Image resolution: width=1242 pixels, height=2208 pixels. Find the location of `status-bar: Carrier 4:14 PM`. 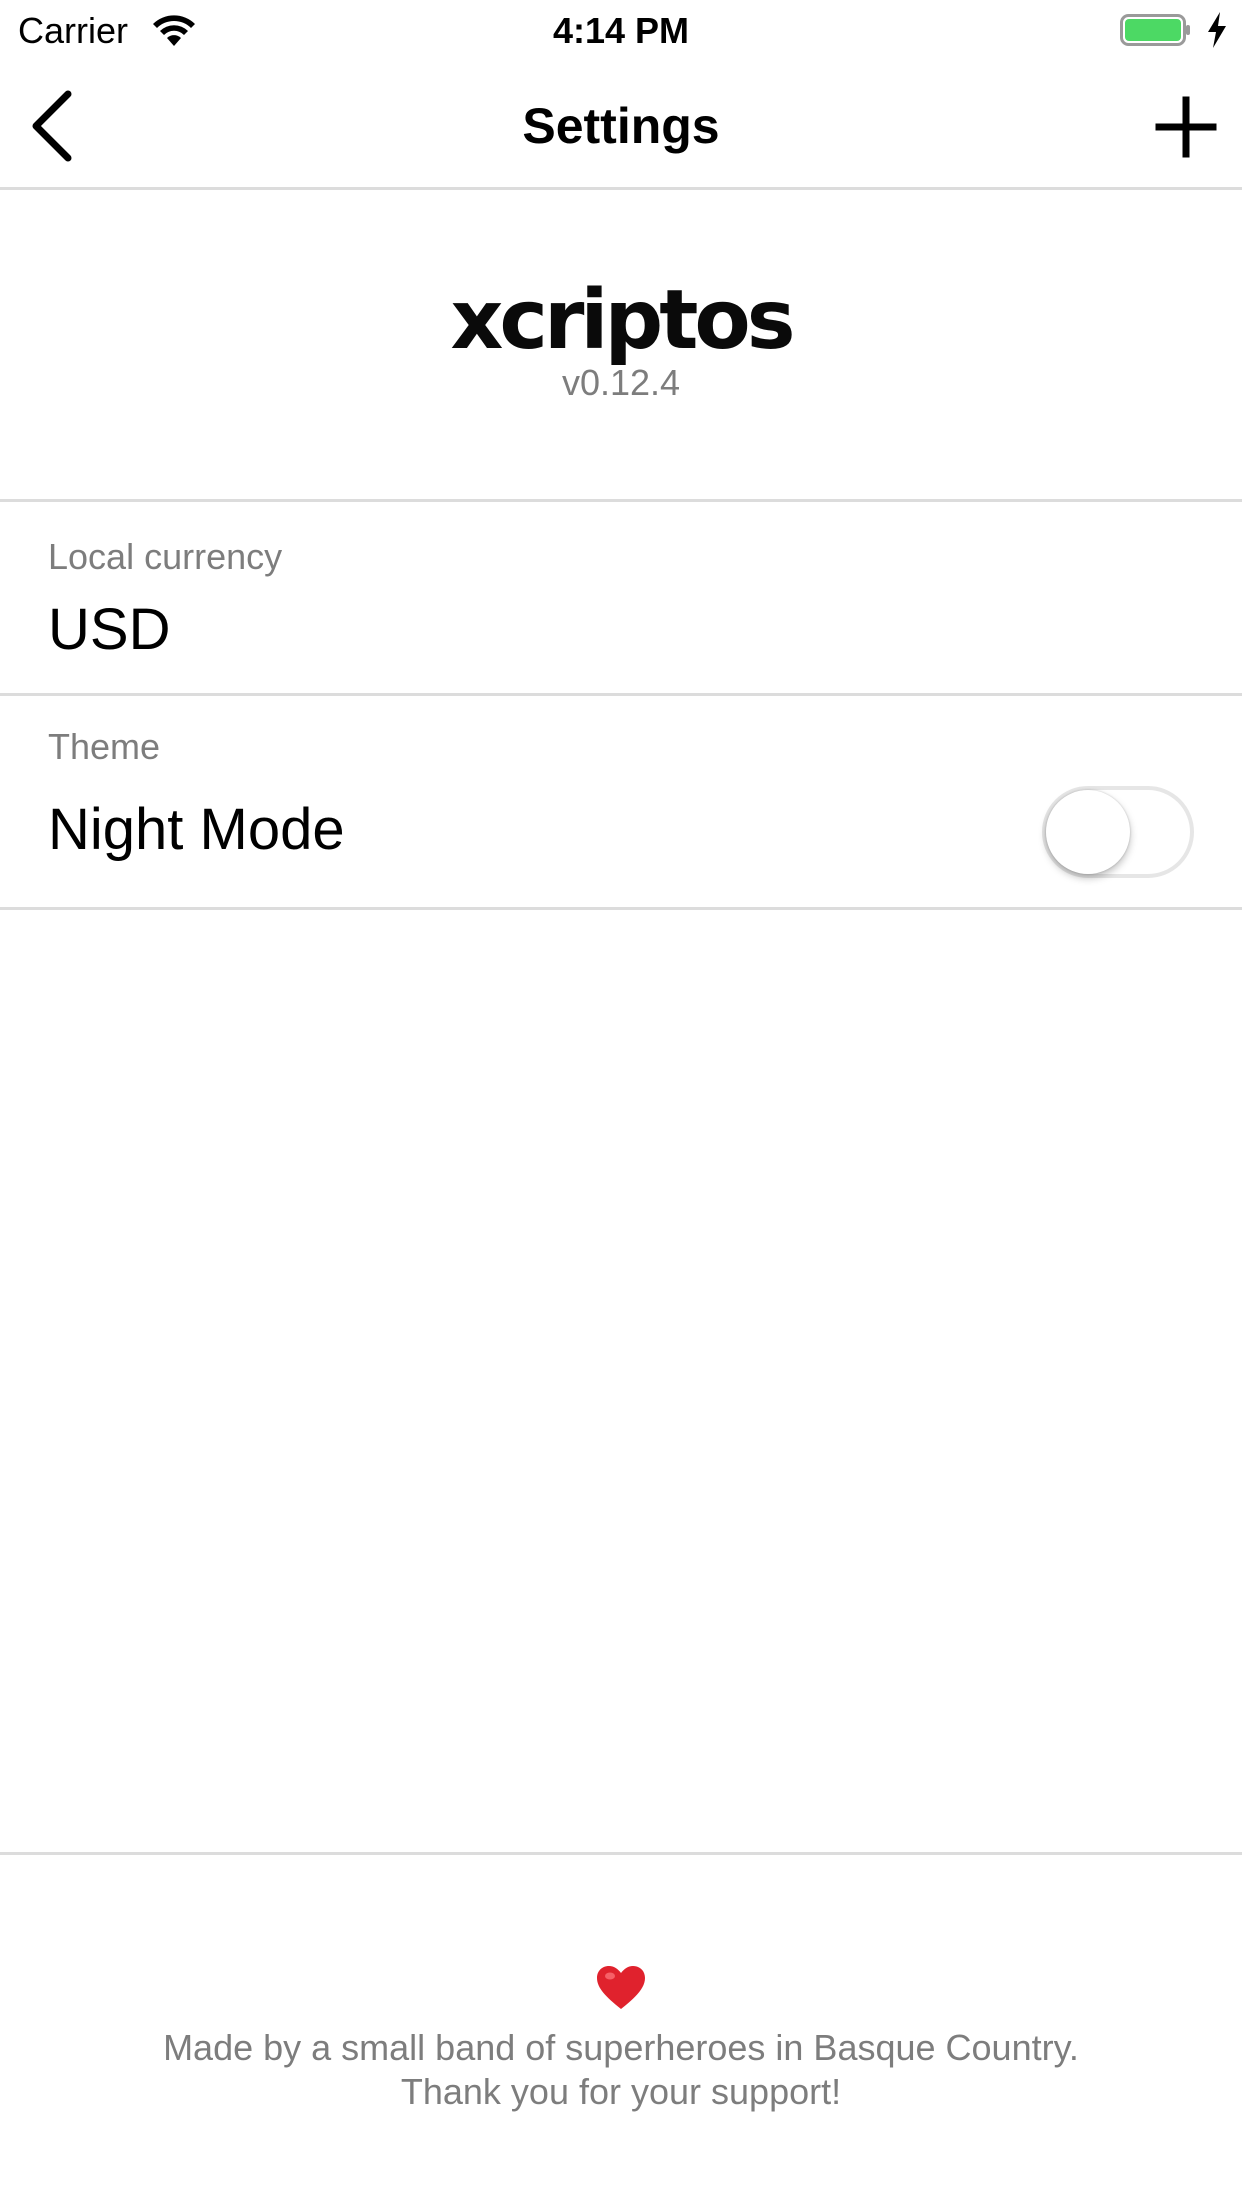

status-bar: Carrier 4:14 PM is located at coordinates (621, 31).